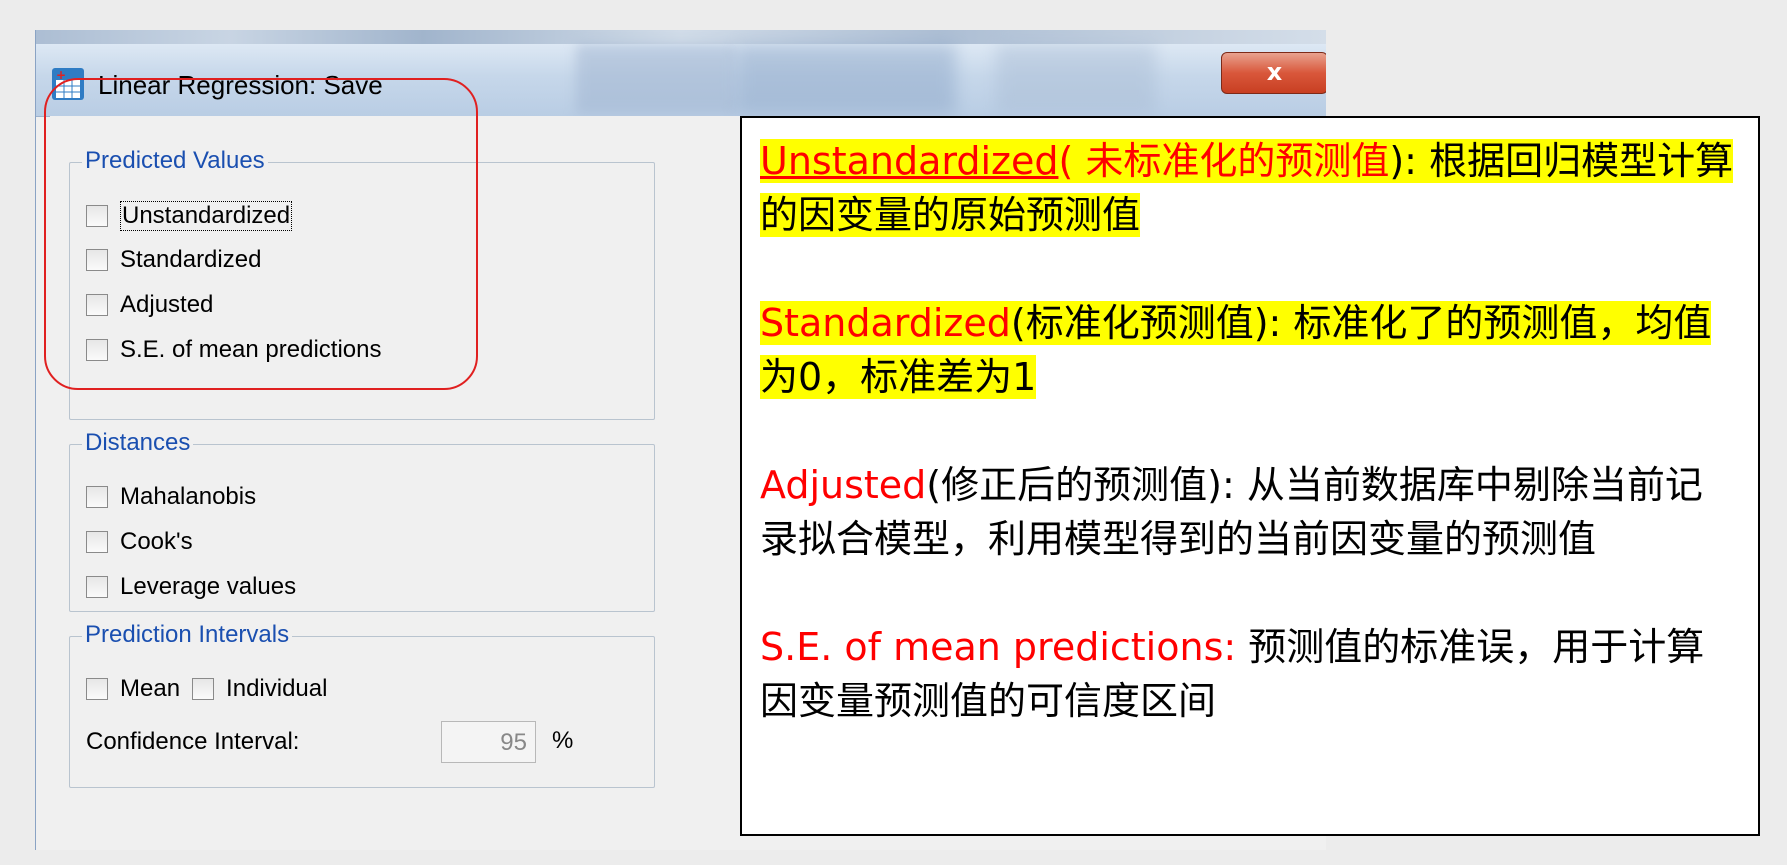 The height and width of the screenshot is (865, 1787). What do you see at coordinates (563, 740) in the screenshot?
I see `confidence-interval-unit: %` at bounding box center [563, 740].